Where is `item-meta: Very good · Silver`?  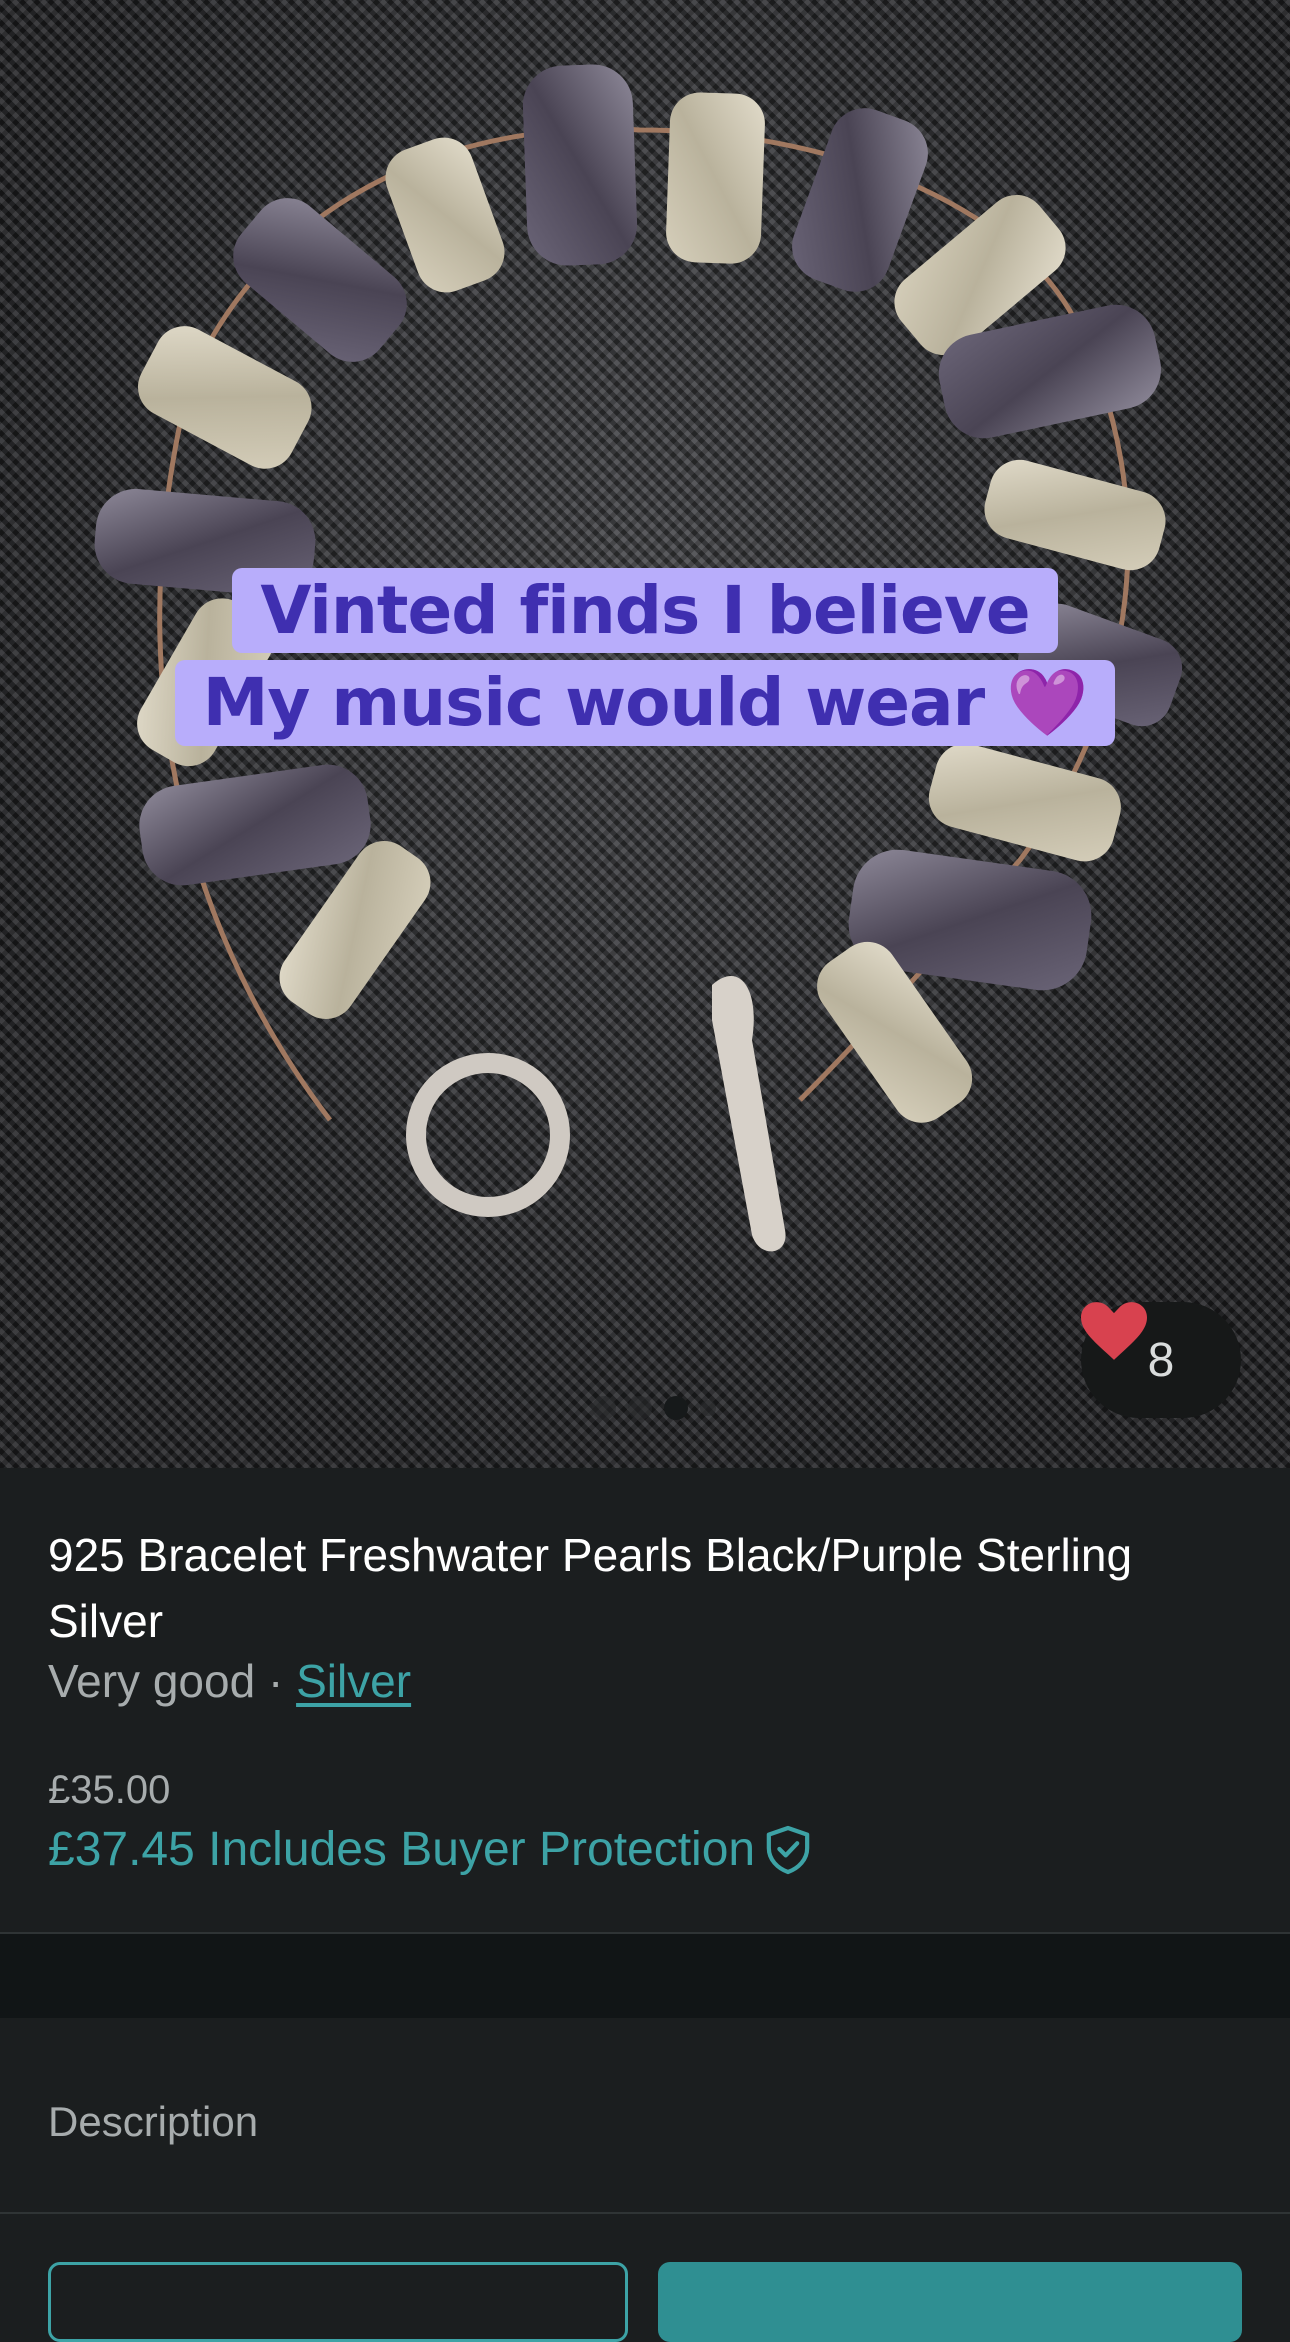 item-meta: Very good · Silver is located at coordinates (229, 1681).